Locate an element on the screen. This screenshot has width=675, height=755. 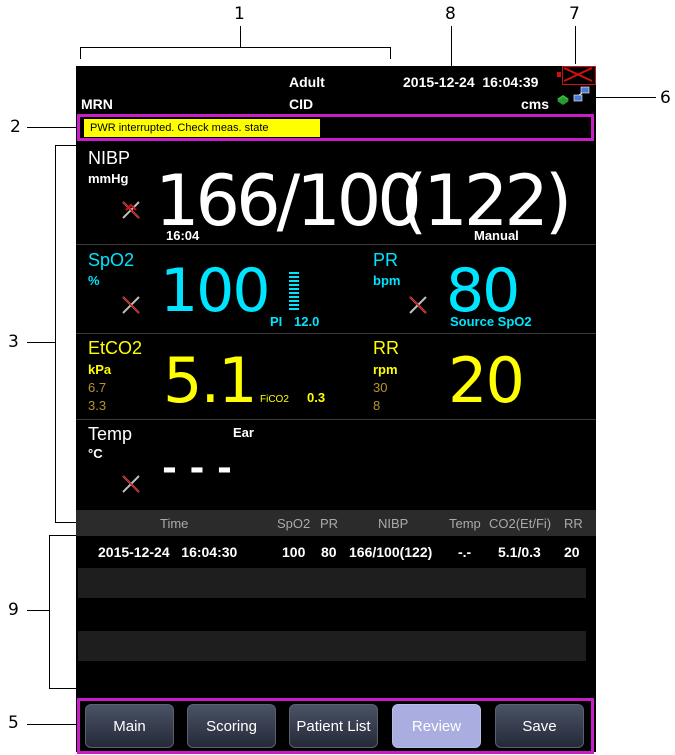
nibp-time: 16:04 is located at coordinates (183, 235).